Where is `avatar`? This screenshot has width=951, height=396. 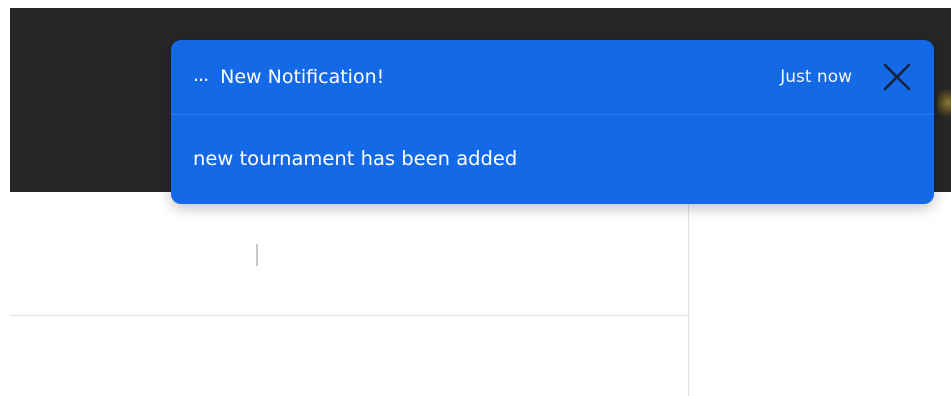
avatar is located at coordinates (944, 103).